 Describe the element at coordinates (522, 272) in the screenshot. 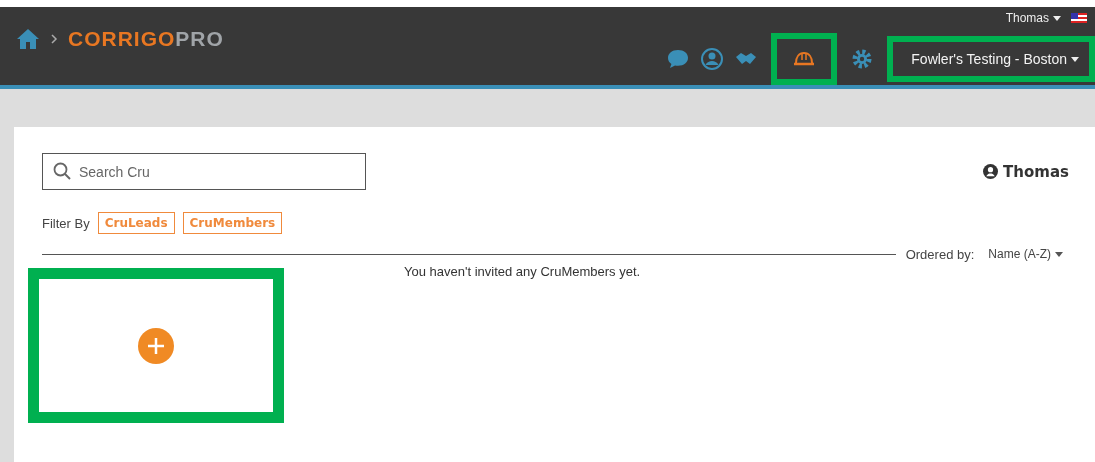

I see `empty-message: You haven't invited any CruMembers yet.` at that location.